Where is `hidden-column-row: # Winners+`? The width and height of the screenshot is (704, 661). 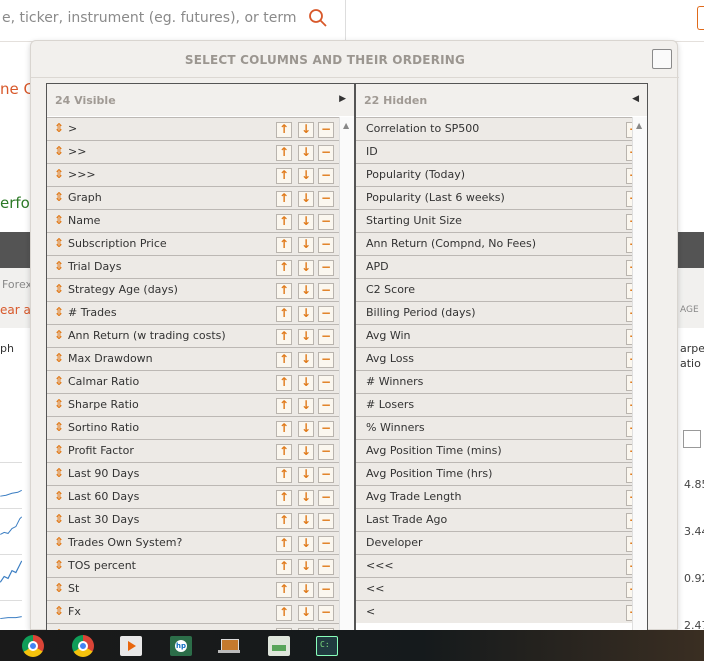 hidden-column-row: # Winners+ is located at coordinates (499, 381).